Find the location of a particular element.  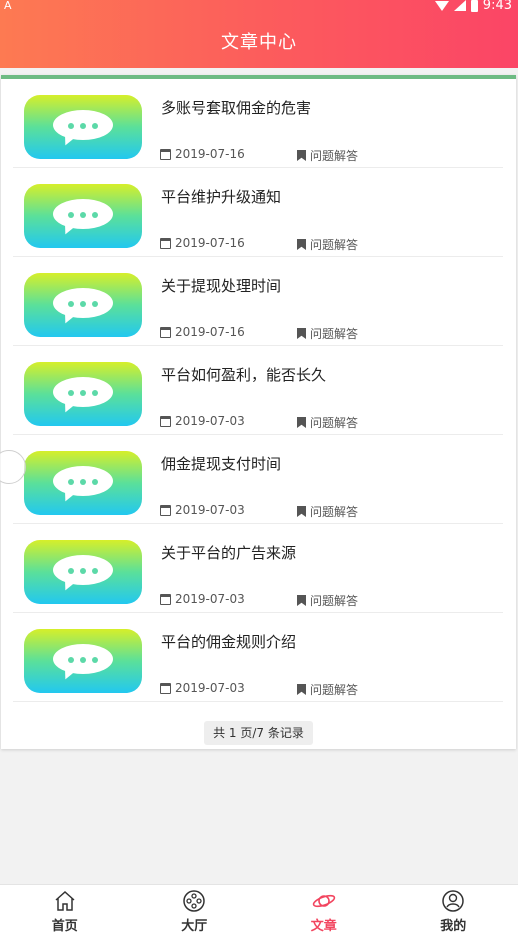

tab-hall: 大厅 is located at coordinates (195, 908).